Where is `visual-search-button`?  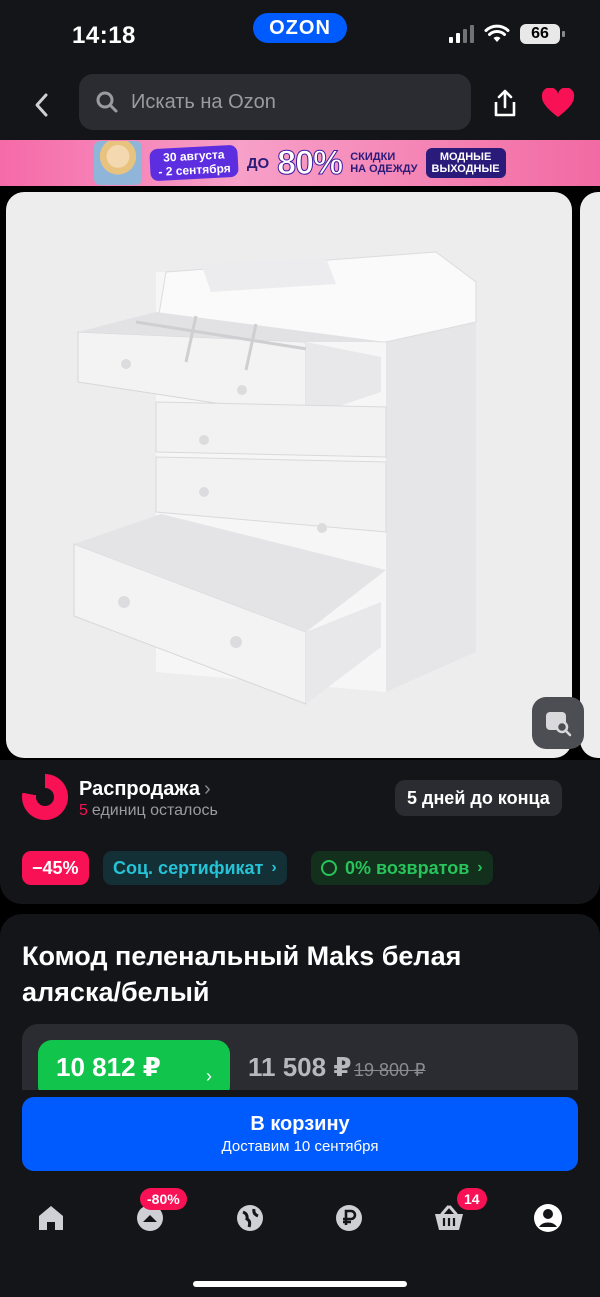
visual-search-button is located at coordinates (558, 723).